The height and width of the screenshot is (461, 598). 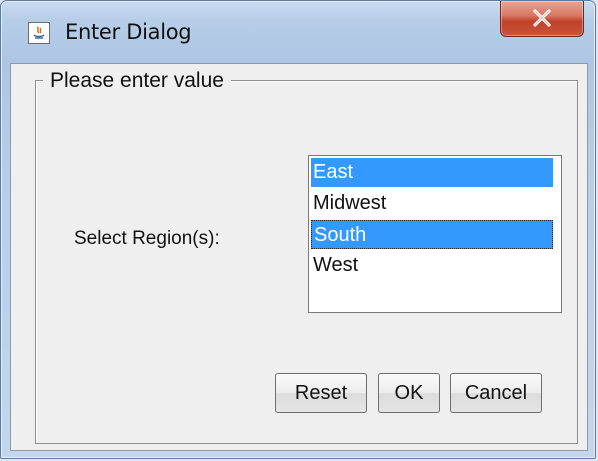 I want to click on close-icon, so click(x=542, y=18).